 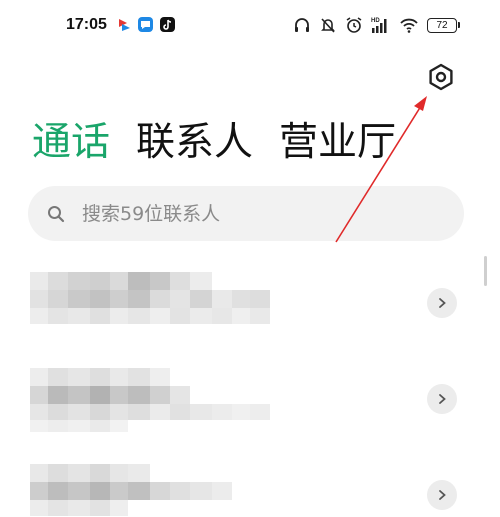 I want to click on hd-signal-icon: HD, so click(x=379, y=25).